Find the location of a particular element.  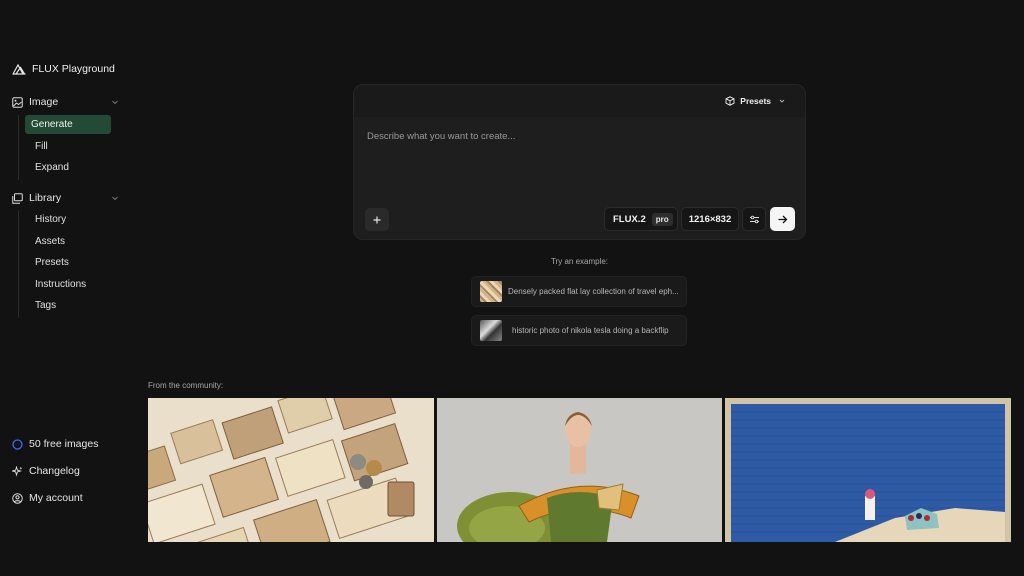

library-icon is located at coordinates (17, 198).